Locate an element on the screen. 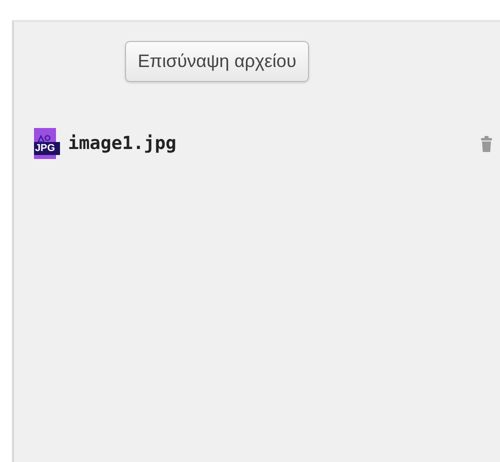 Image resolution: width=500 pixels, height=462 pixels. trash-icon is located at coordinates (486, 144).